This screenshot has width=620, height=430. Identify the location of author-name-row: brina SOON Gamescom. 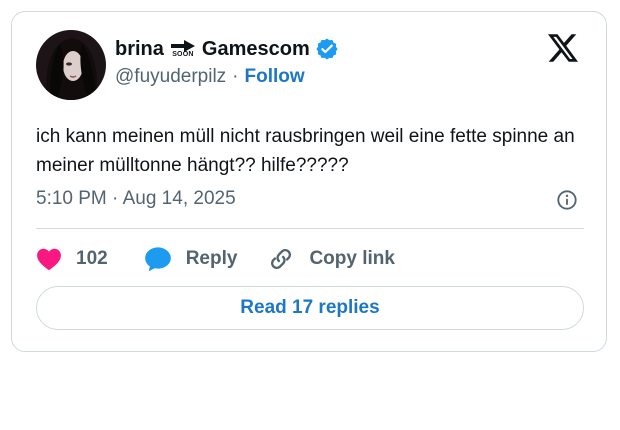
(226, 49).